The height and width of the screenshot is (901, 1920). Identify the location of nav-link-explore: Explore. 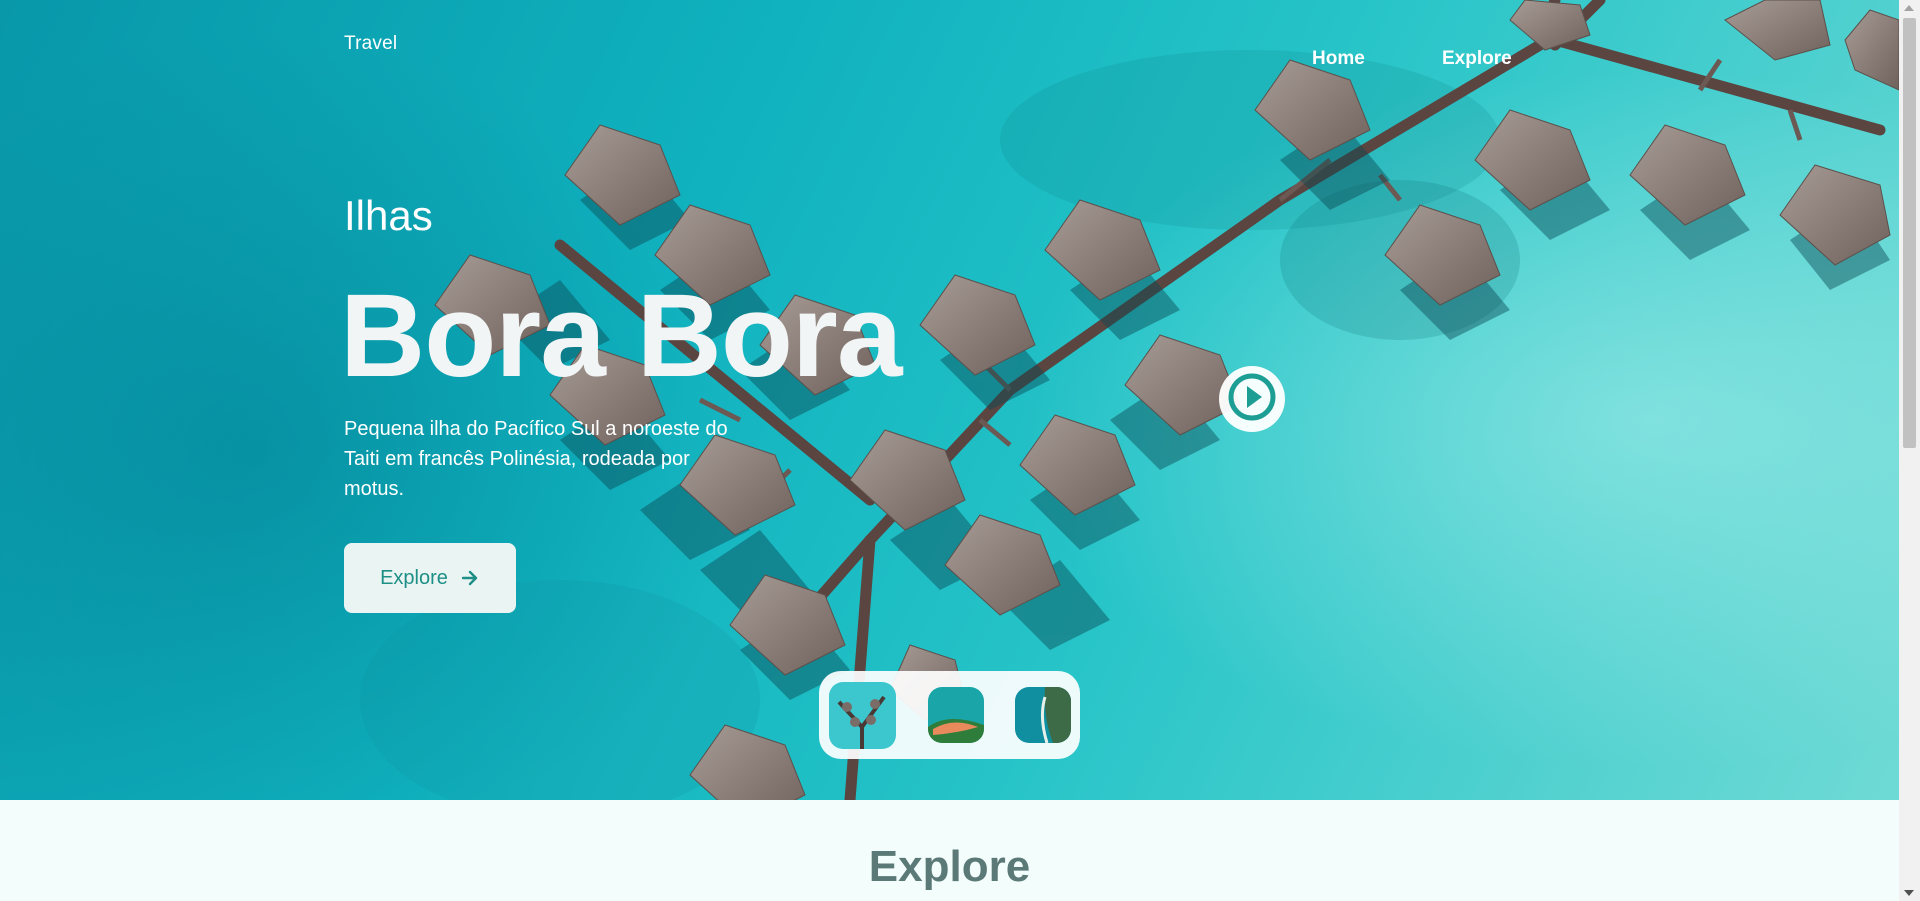
(1477, 59).